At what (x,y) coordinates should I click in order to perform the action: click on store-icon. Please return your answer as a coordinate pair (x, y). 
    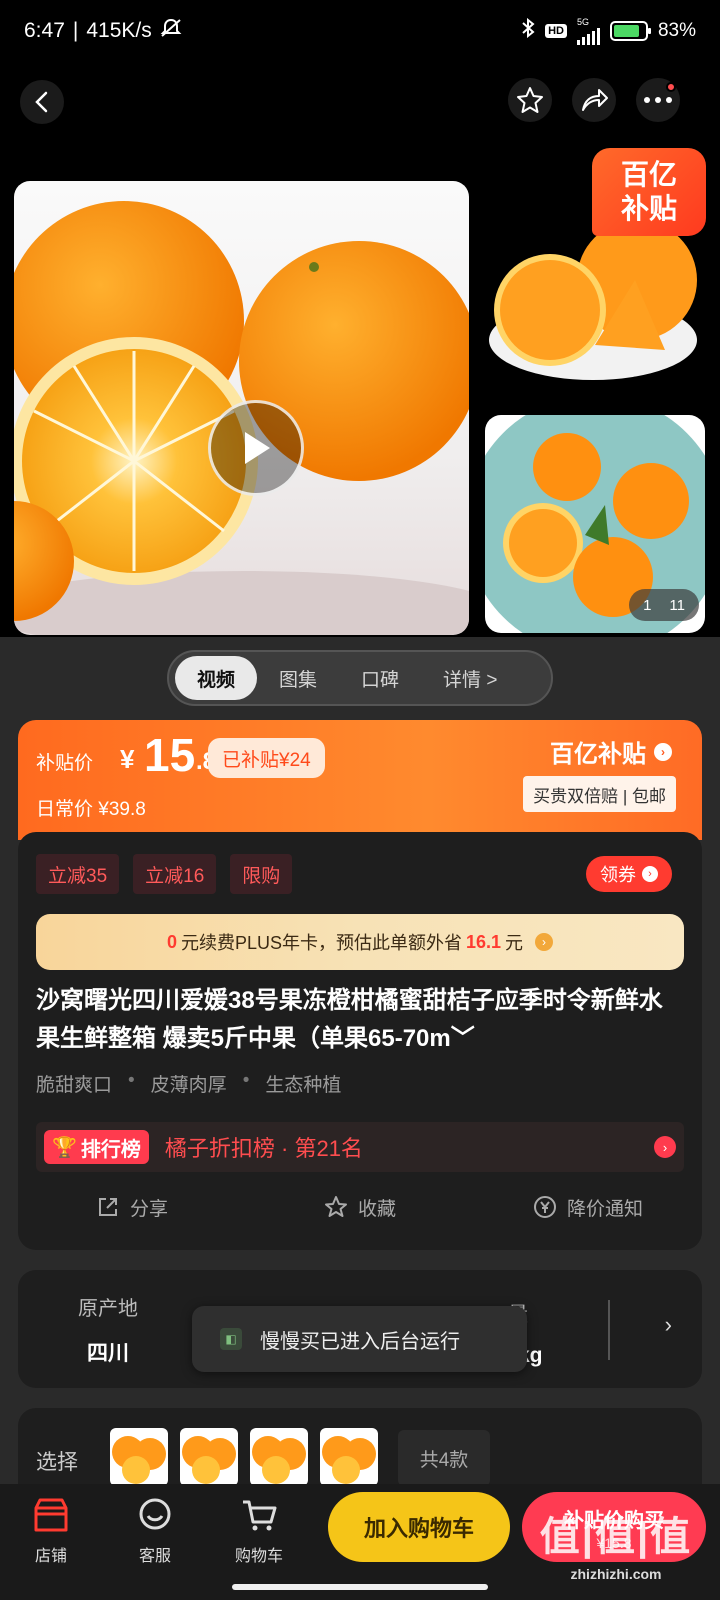
    Looking at the image, I should click on (51, 1515).